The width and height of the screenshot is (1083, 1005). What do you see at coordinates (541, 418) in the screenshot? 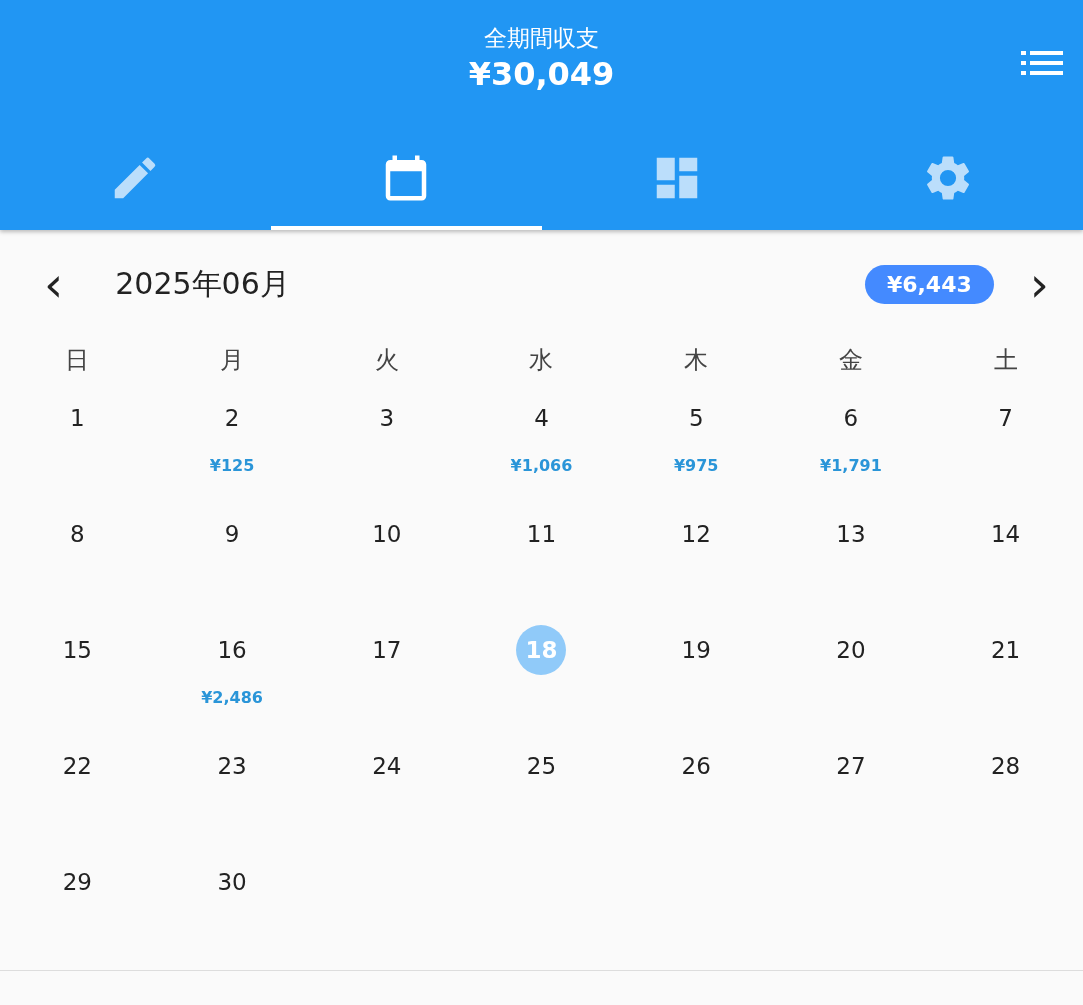
I see `day-number: 4` at bounding box center [541, 418].